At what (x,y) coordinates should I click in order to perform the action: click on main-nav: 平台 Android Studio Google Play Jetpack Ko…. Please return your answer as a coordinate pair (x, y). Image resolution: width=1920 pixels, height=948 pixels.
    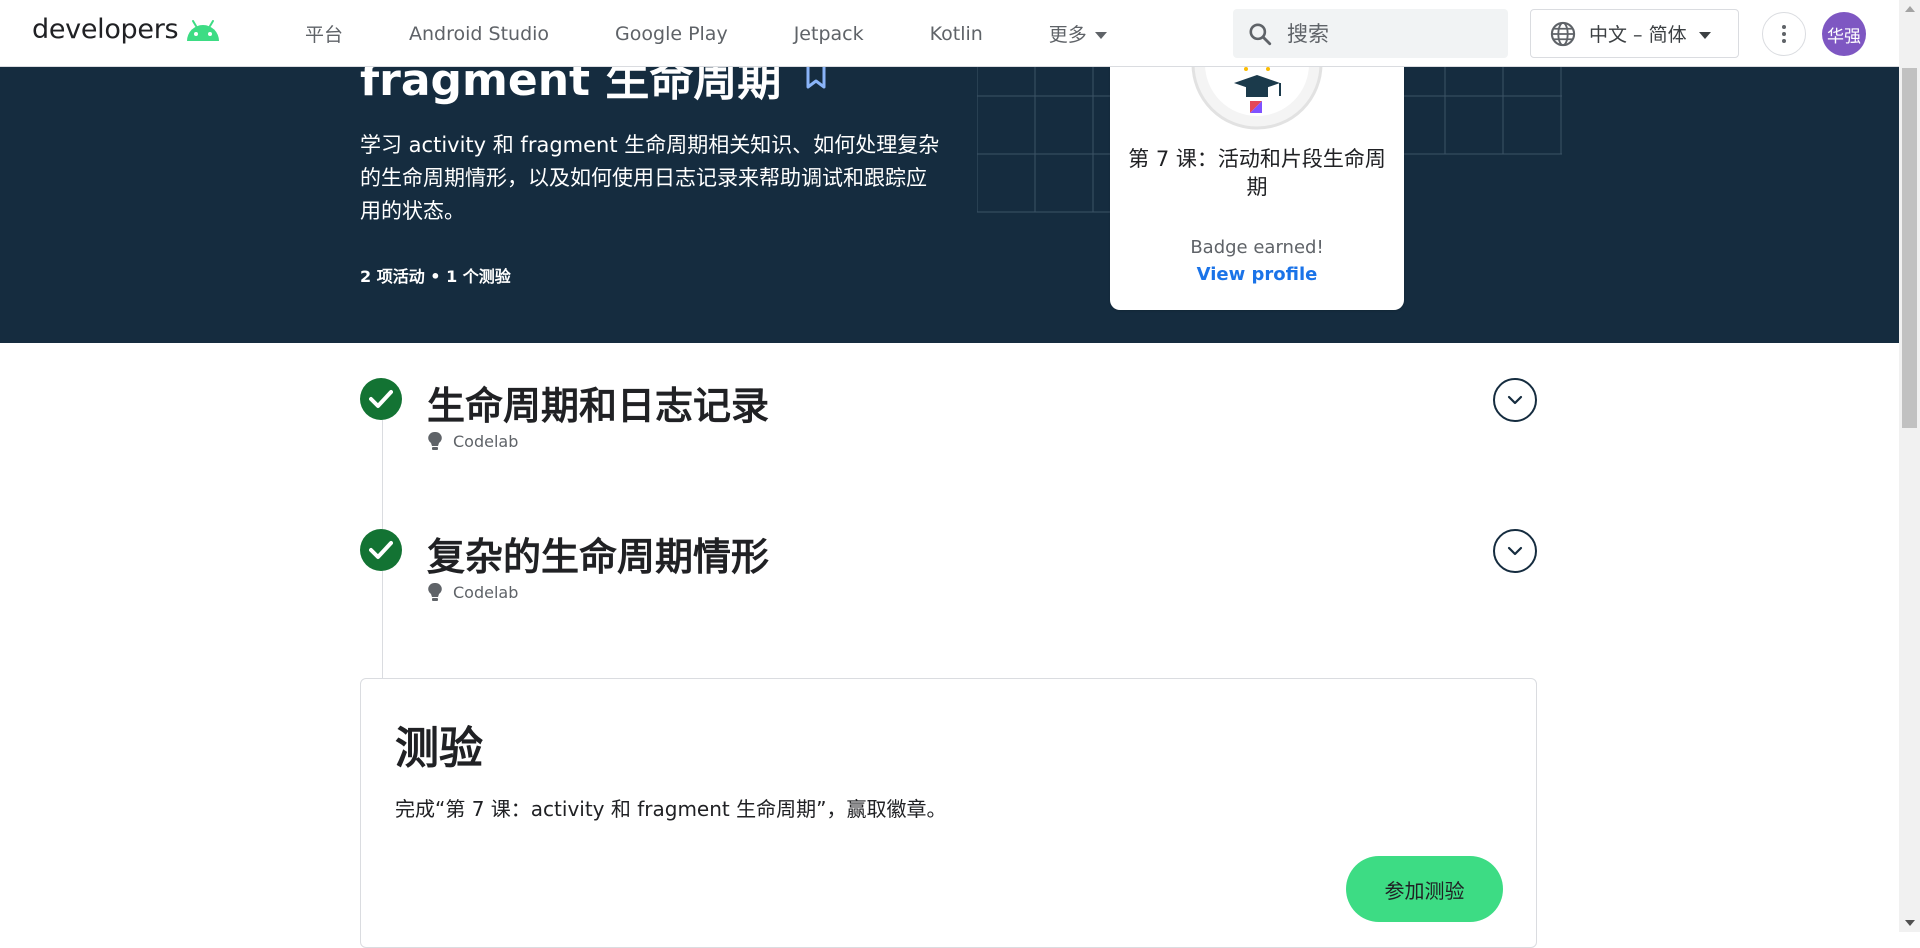
    Looking at the image, I should click on (739, 33).